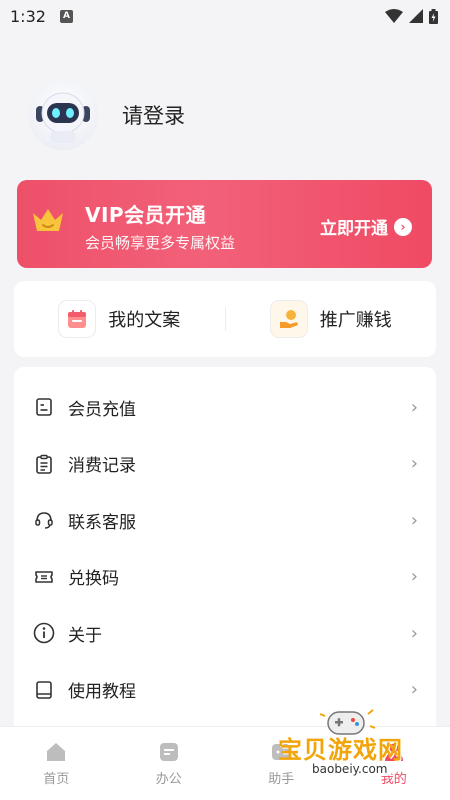 This screenshot has width=450, height=800. Describe the element at coordinates (394, 763) in the screenshot. I see `tab-profile: 我的` at that location.